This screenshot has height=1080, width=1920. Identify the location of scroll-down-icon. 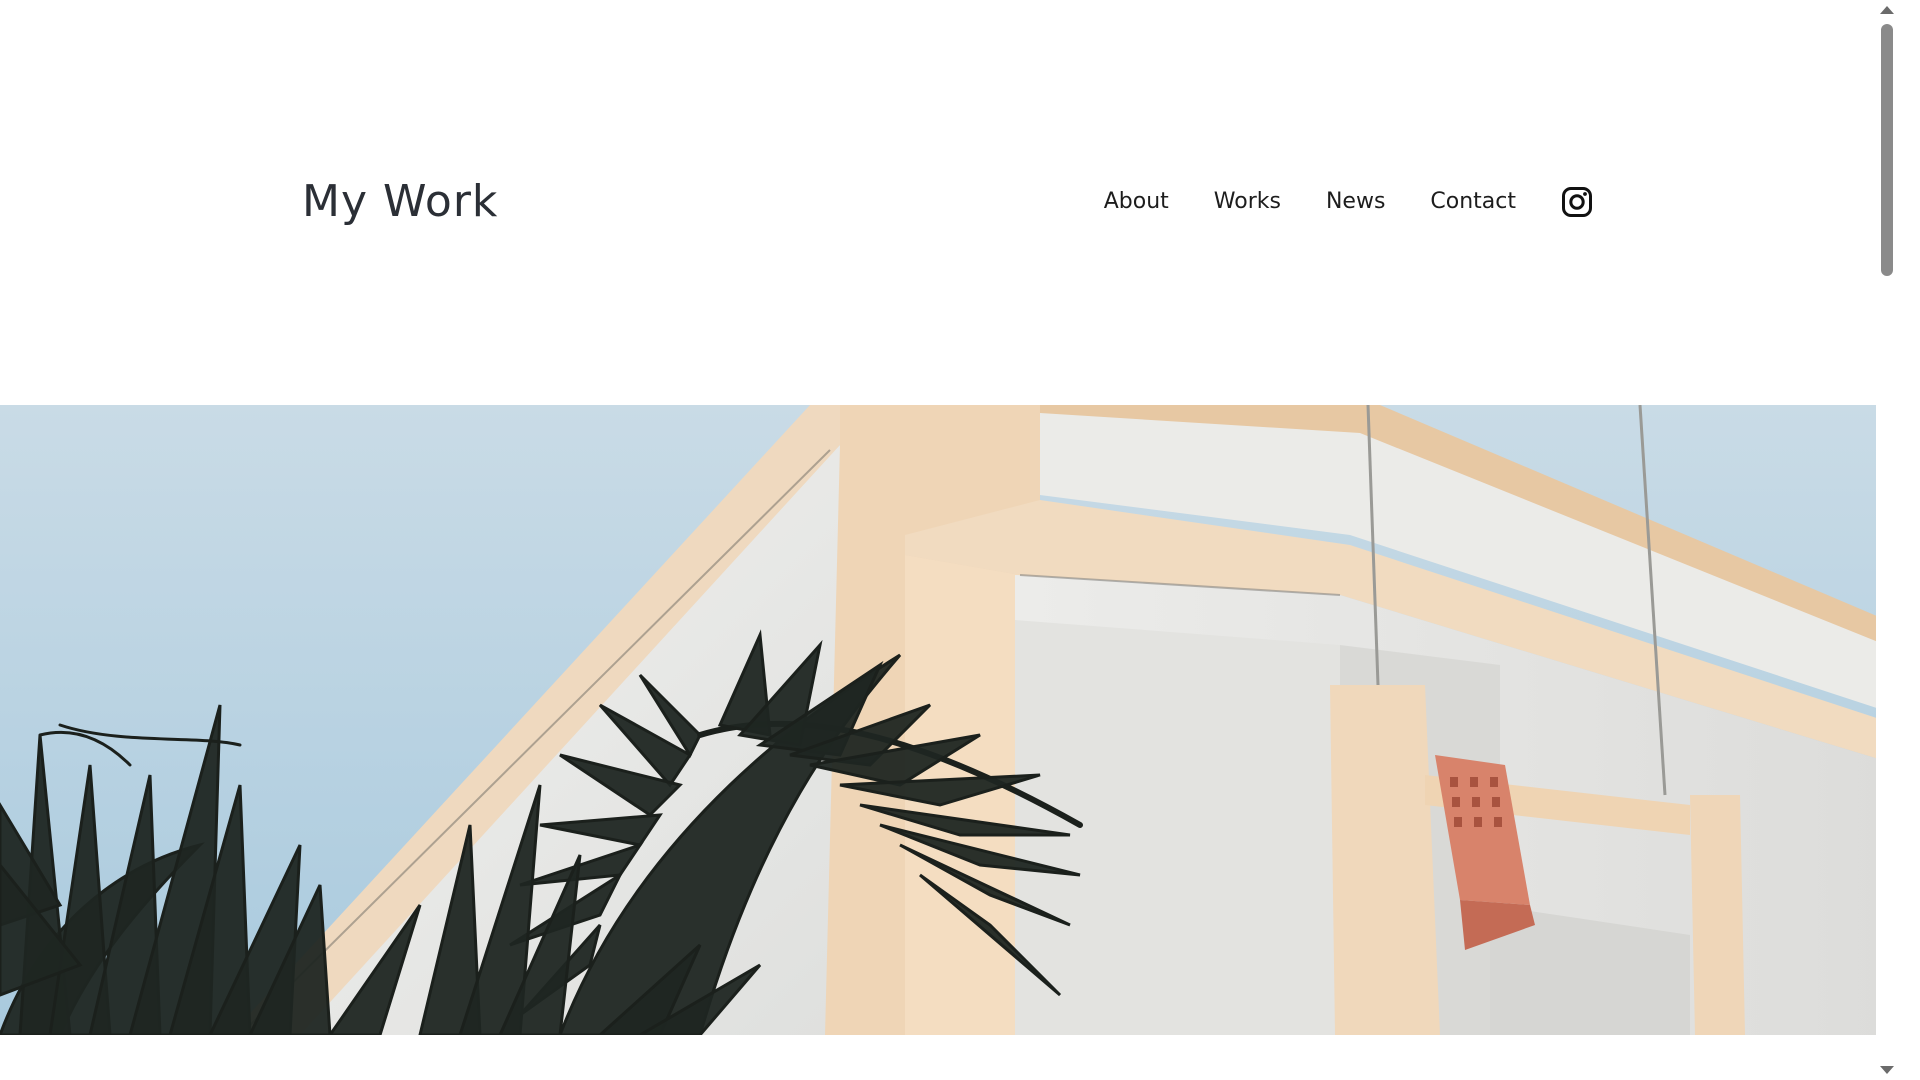
(1887, 1070).